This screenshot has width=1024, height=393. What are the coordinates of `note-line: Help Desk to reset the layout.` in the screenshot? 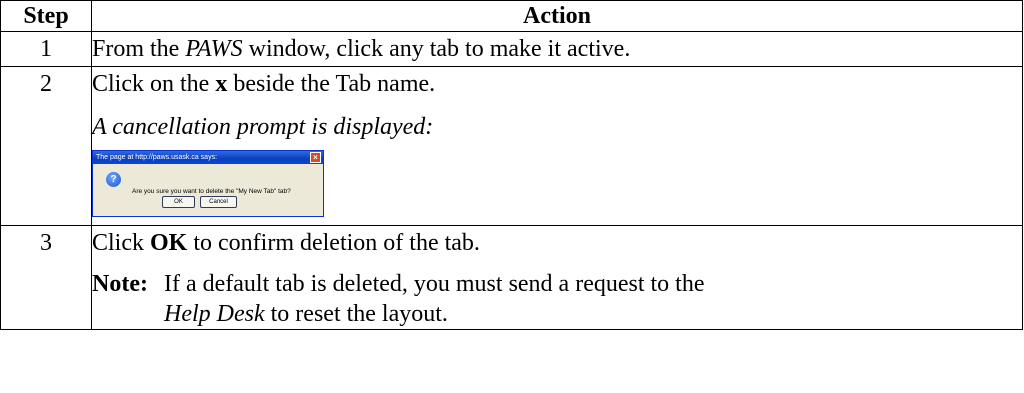 It's located at (434, 314).